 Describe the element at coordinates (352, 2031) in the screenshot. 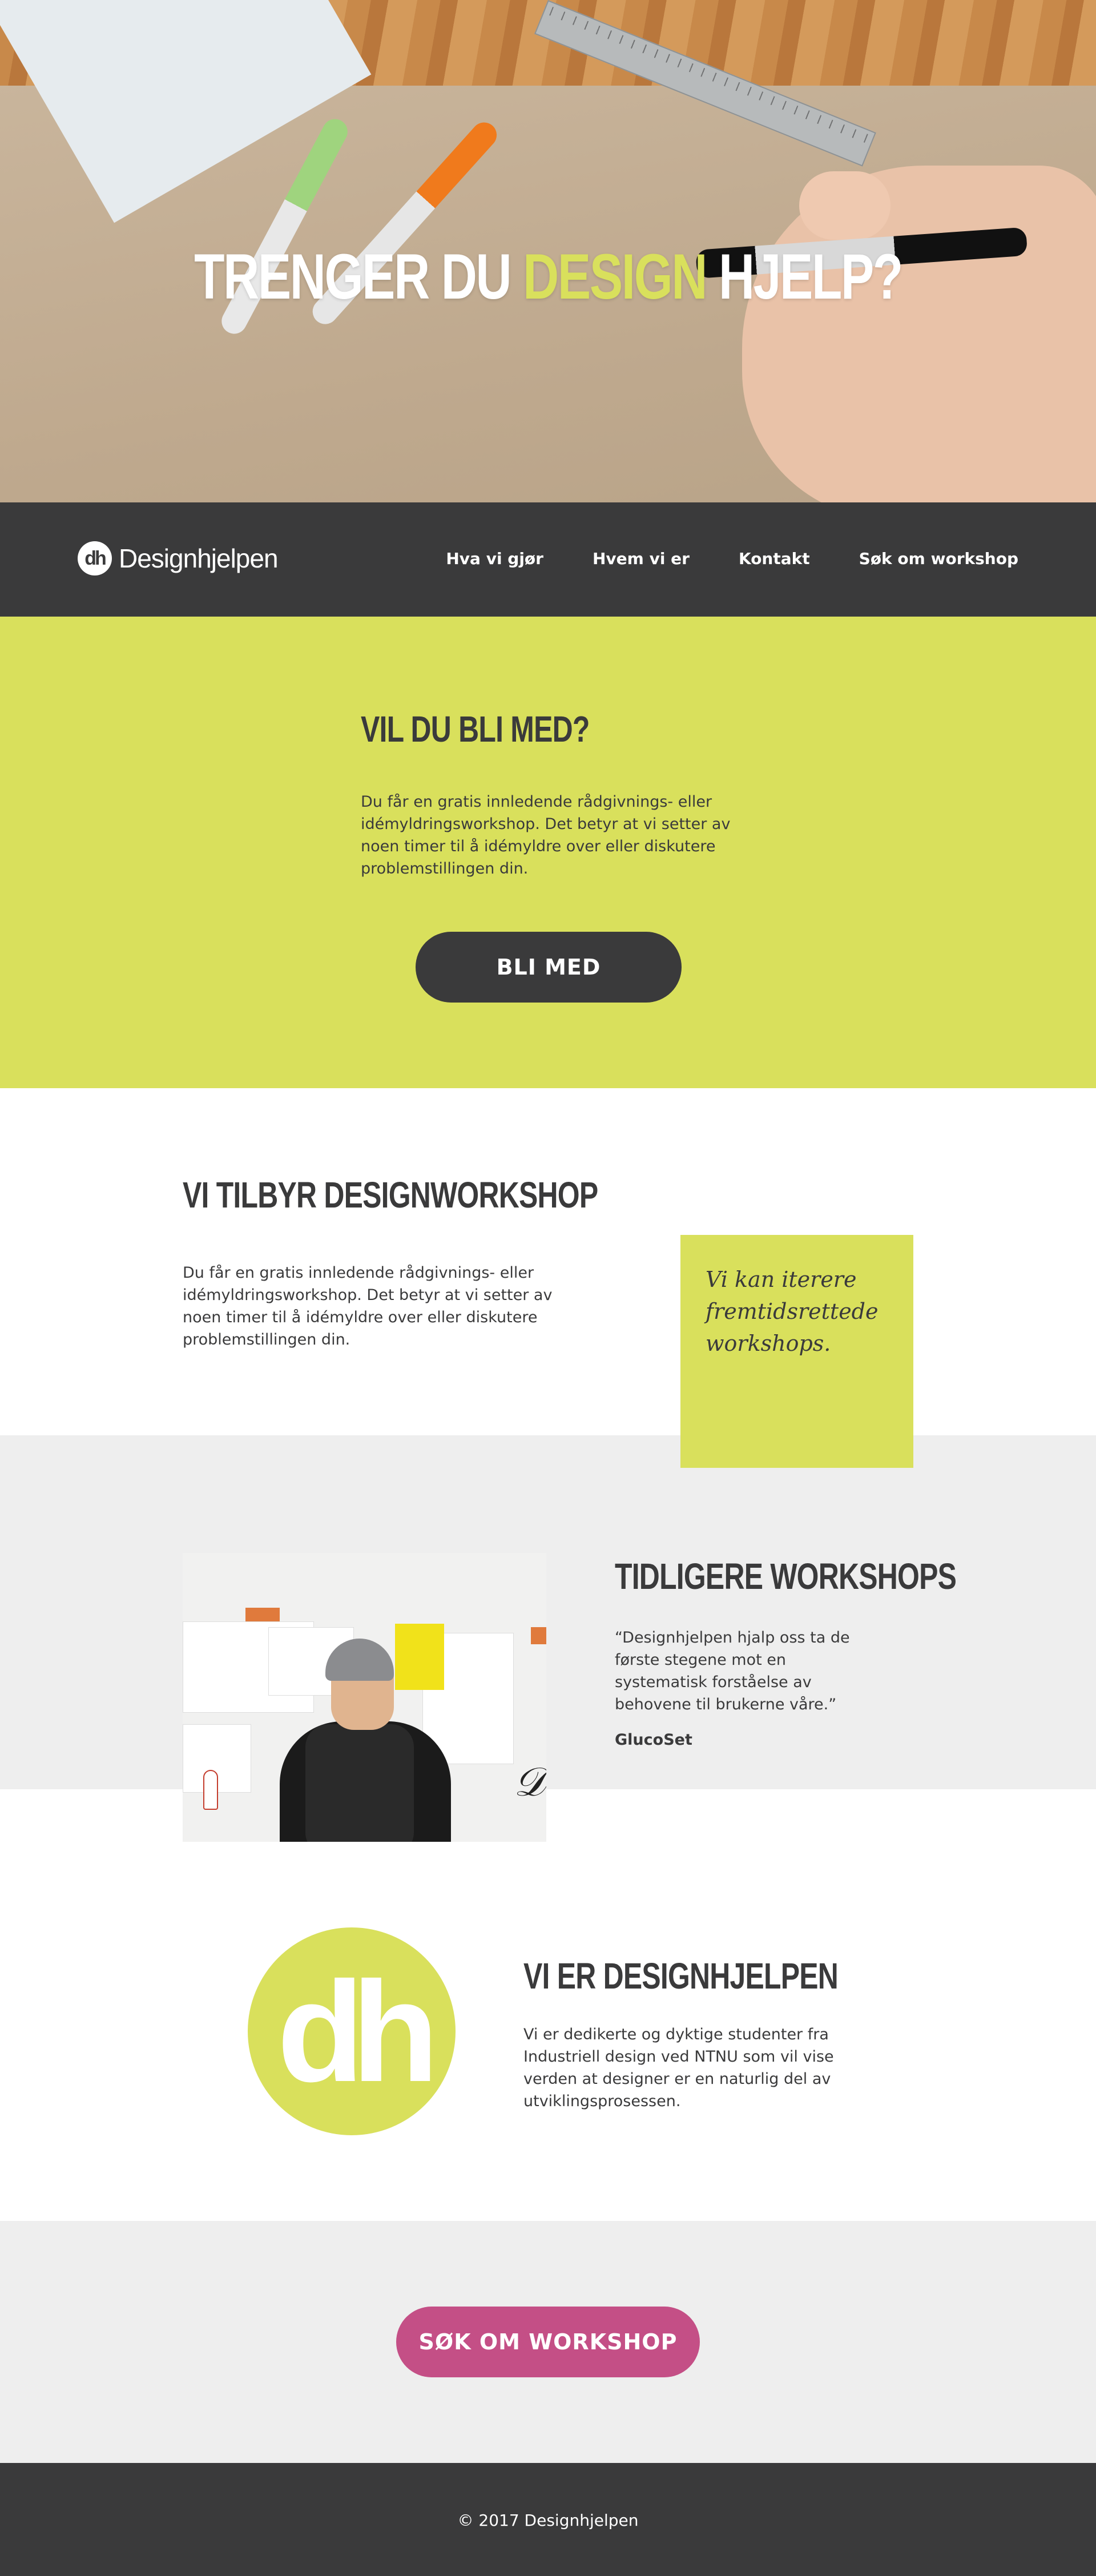

I see `big-logo-mark-icon: dh` at that location.